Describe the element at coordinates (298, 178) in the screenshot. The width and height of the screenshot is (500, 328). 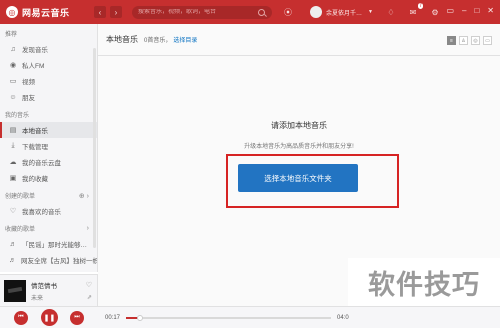
I see `choose-local-folder-button: 选择本地音乐文件夹` at that location.